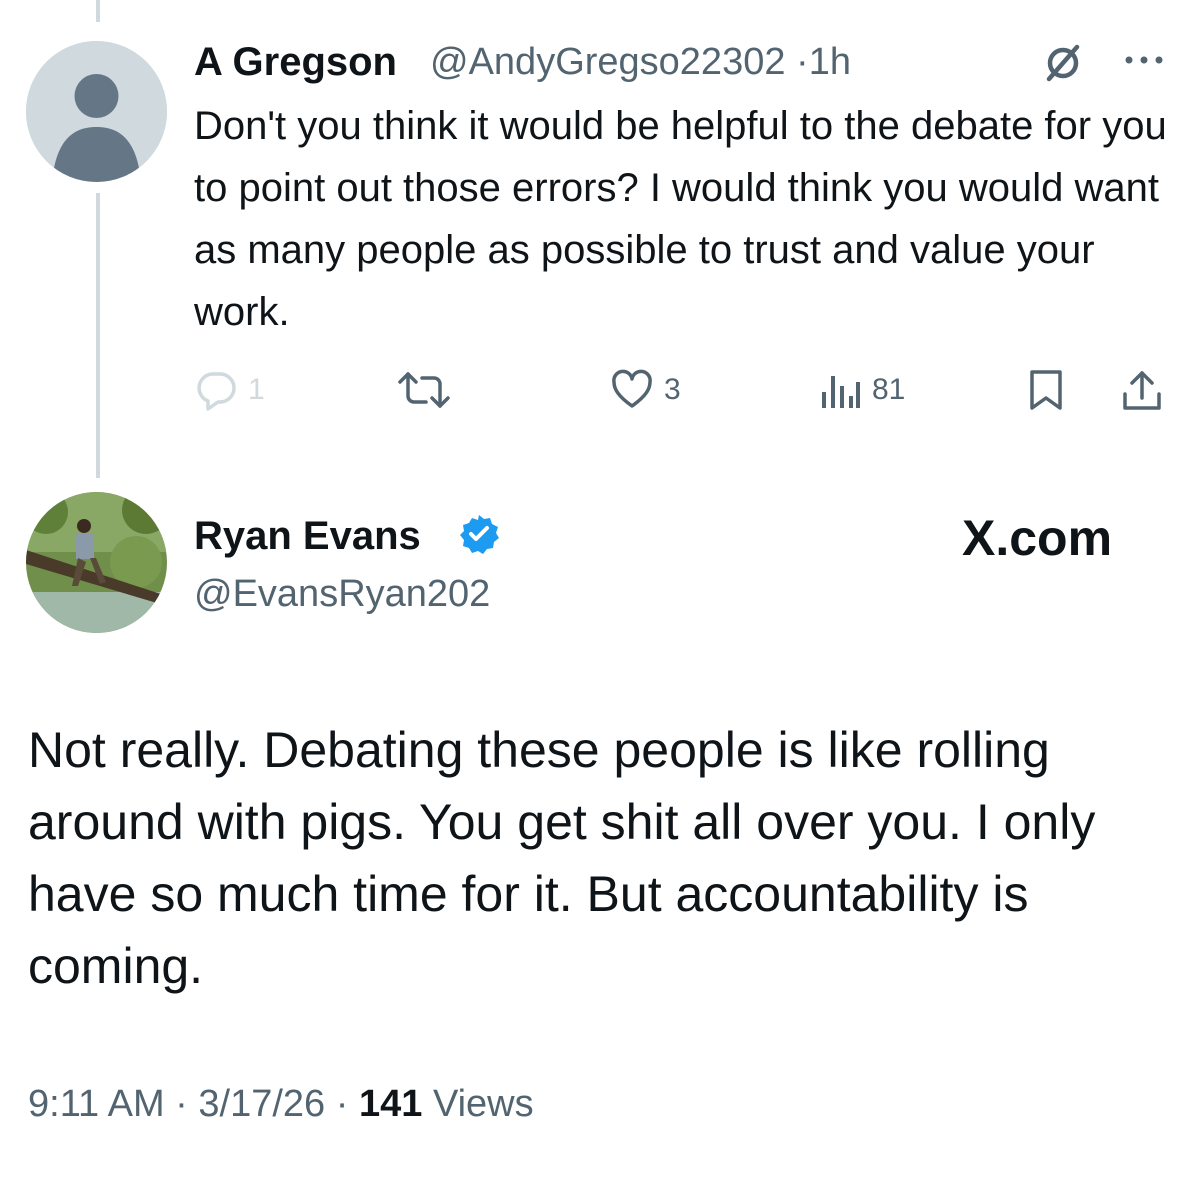 The image size is (1200, 1181). What do you see at coordinates (96, 1104) in the screenshot?
I see `post-time: 9:11 AM` at bounding box center [96, 1104].